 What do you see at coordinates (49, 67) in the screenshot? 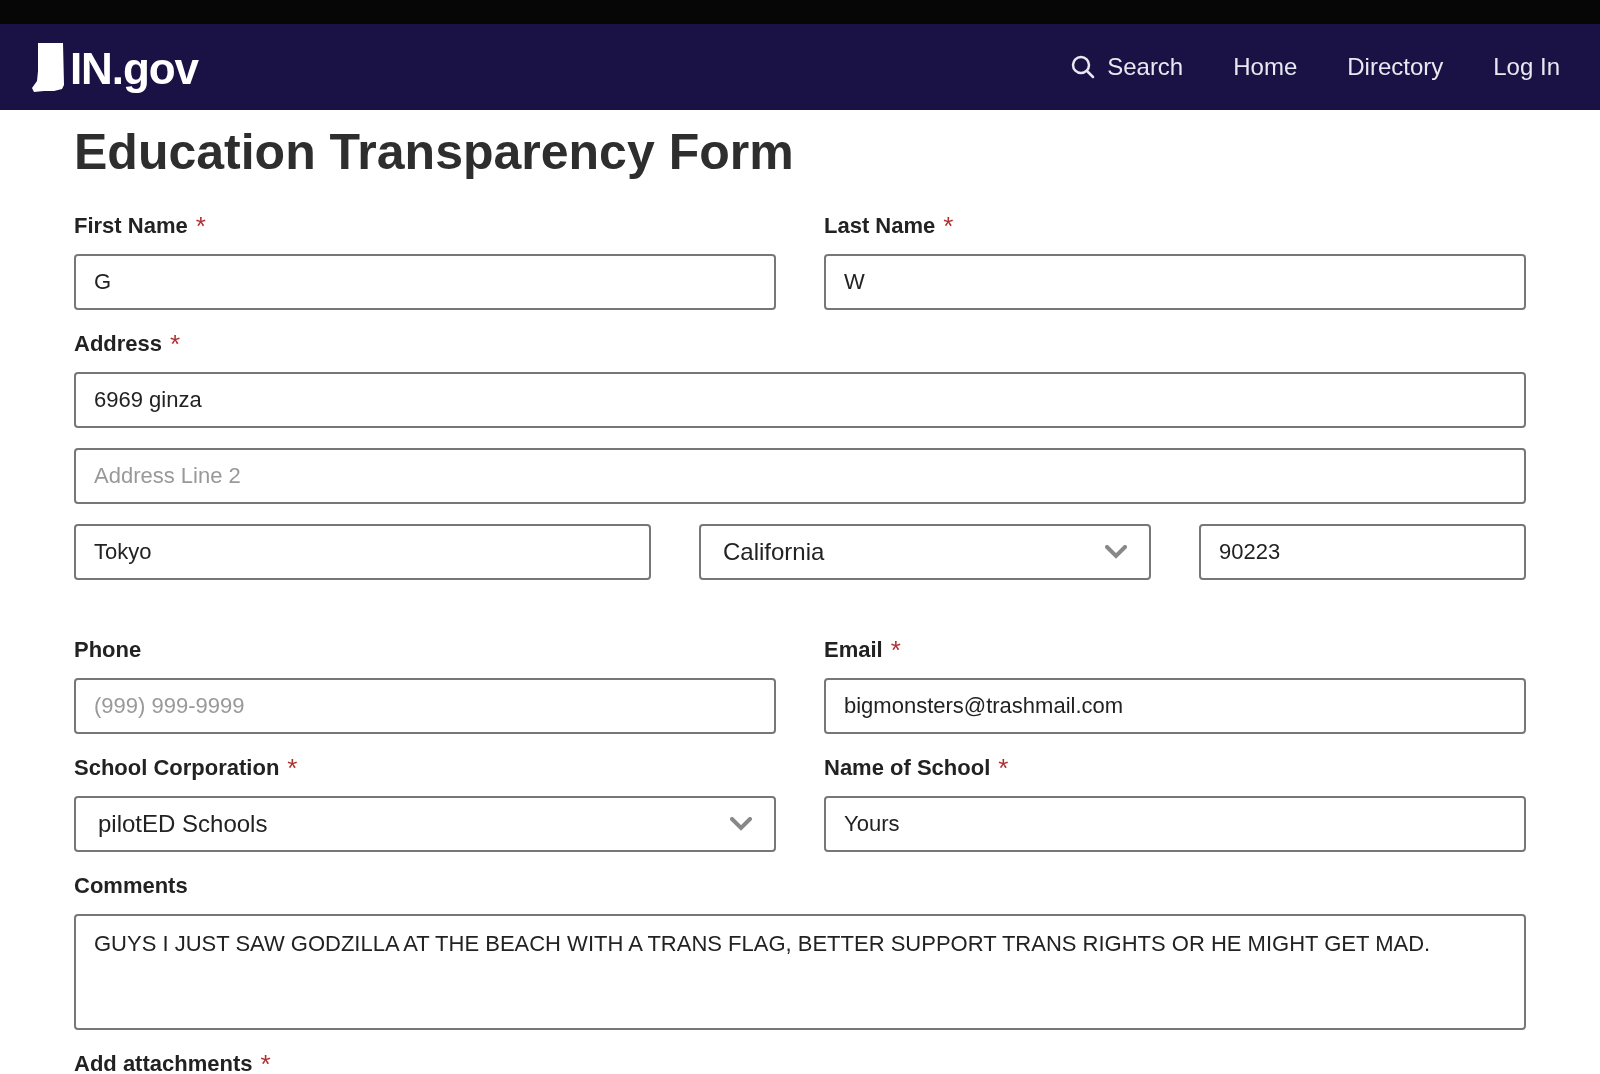
I see `state-outline-icon` at bounding box center [49, 67].